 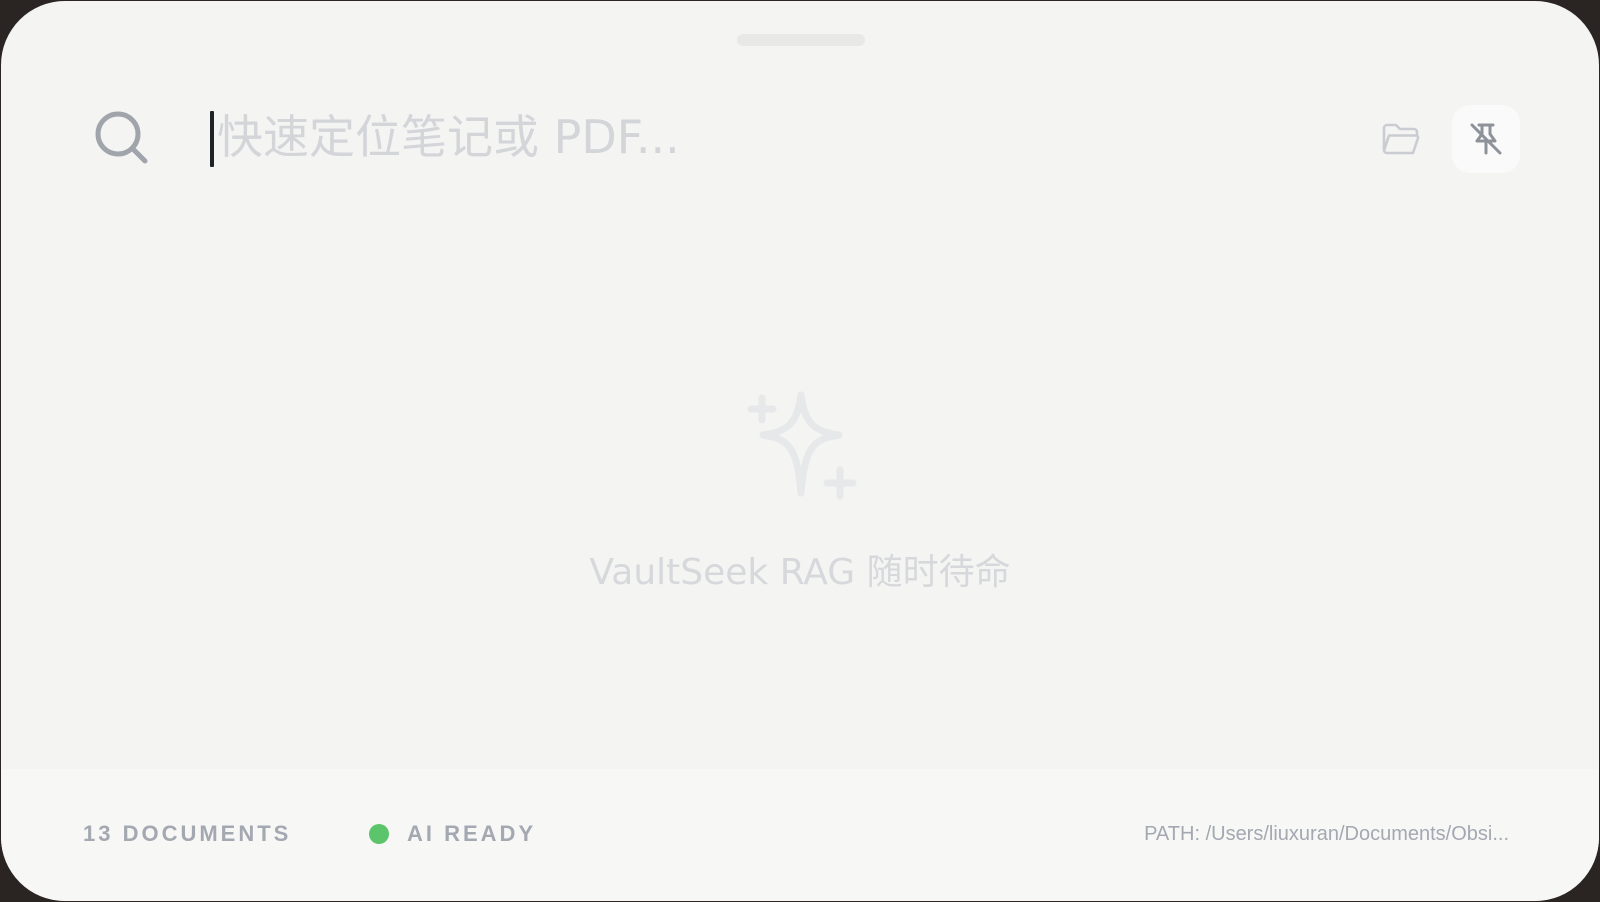 What do you see at coordinates (800, 572) in the screenshot?
I see `empty-state-message: VaultSeek RAG 随时待命` at bounding box center [800, 572].